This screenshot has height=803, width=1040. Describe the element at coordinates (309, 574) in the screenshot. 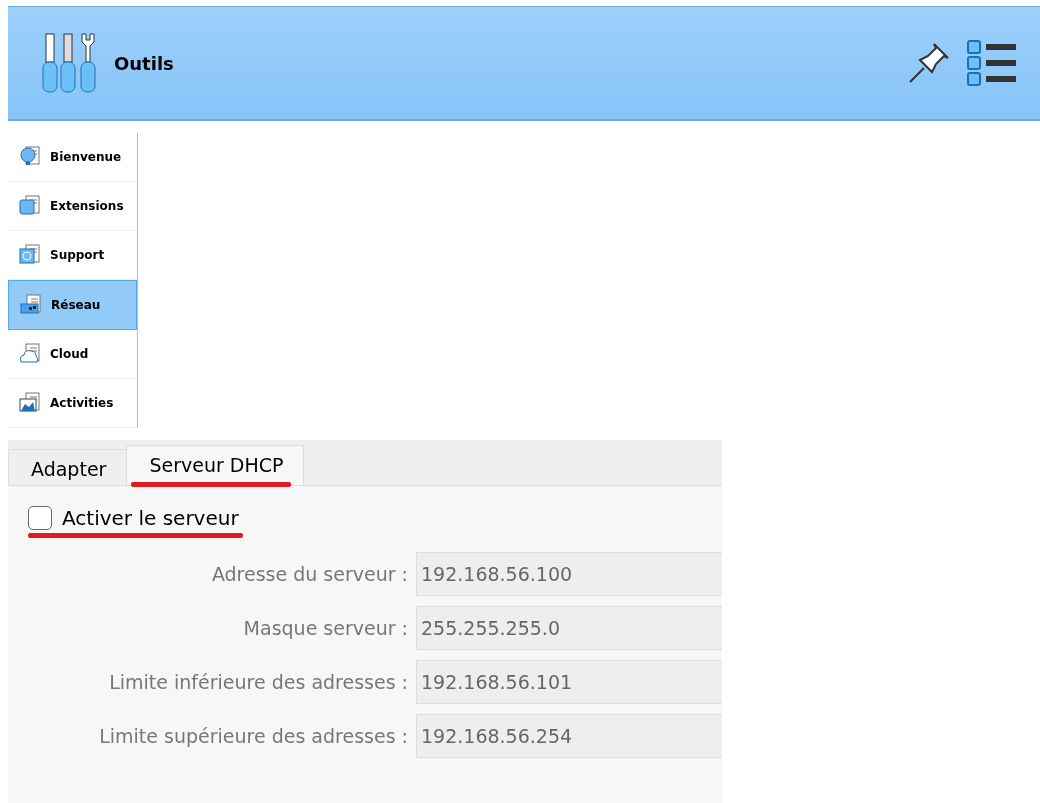

I see `field-label: Adresse du serveur :` at that location.